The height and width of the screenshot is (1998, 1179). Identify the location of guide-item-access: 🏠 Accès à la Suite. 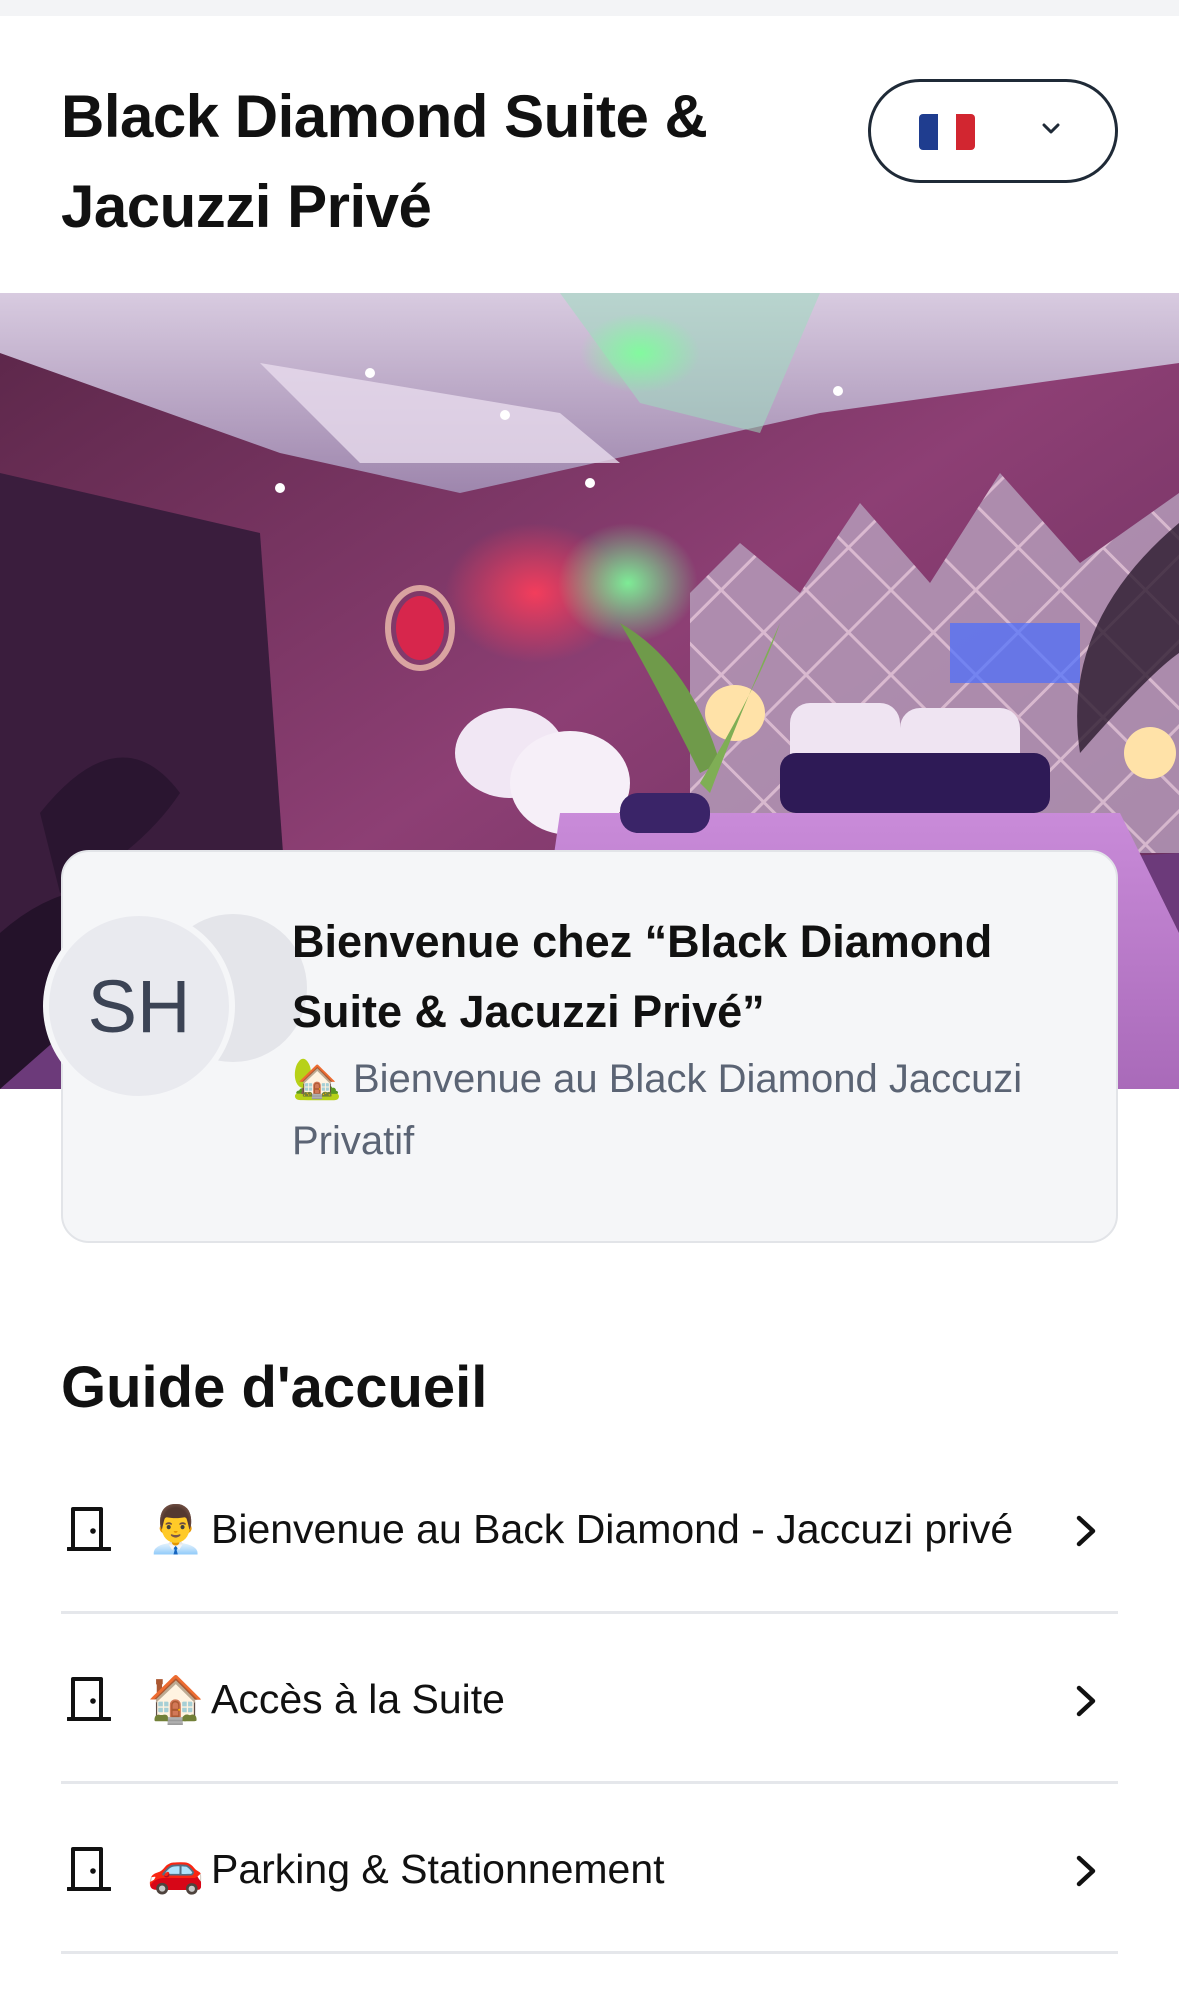
(589, 1699).